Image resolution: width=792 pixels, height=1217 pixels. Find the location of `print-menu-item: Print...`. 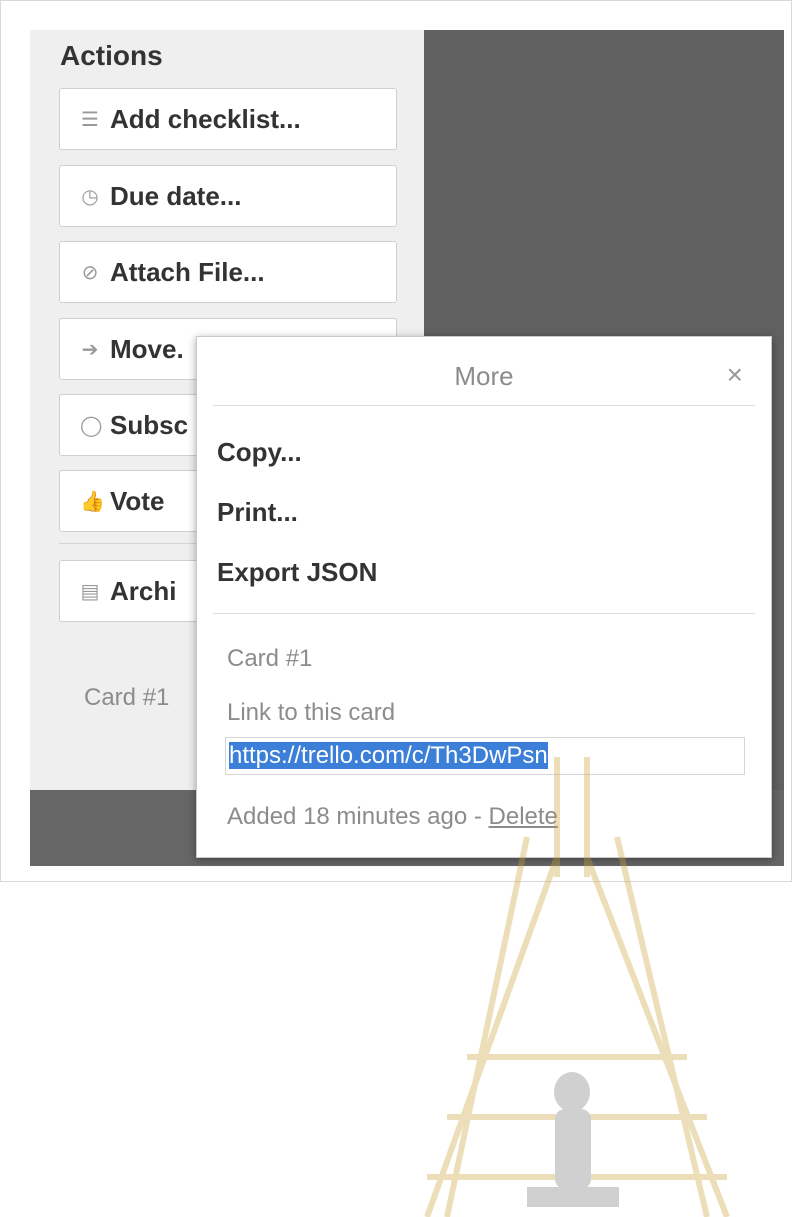

print-menu-item: Print... is located at coordinates (257, 512).